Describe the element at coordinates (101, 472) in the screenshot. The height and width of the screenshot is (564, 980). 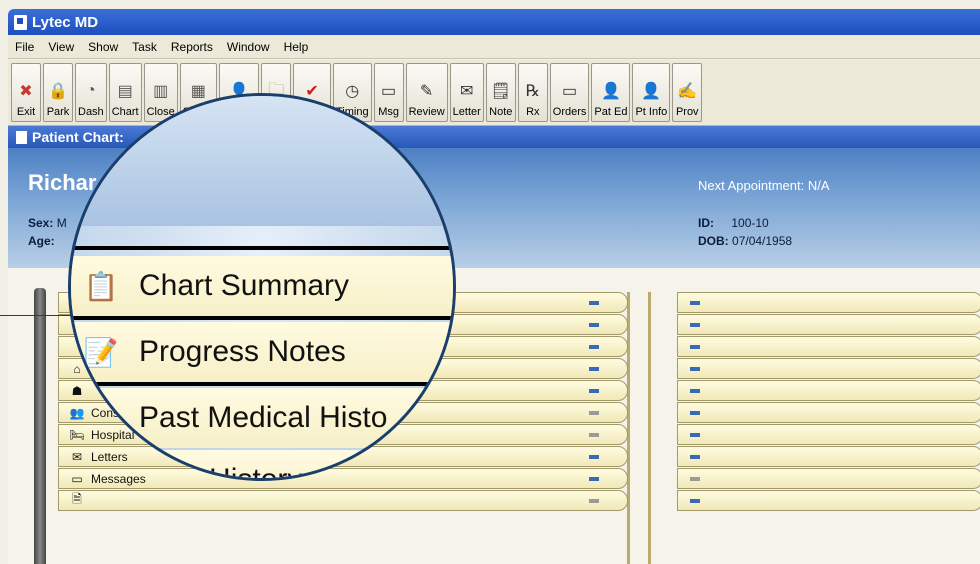
I see `family-icon: ☗` at that location.